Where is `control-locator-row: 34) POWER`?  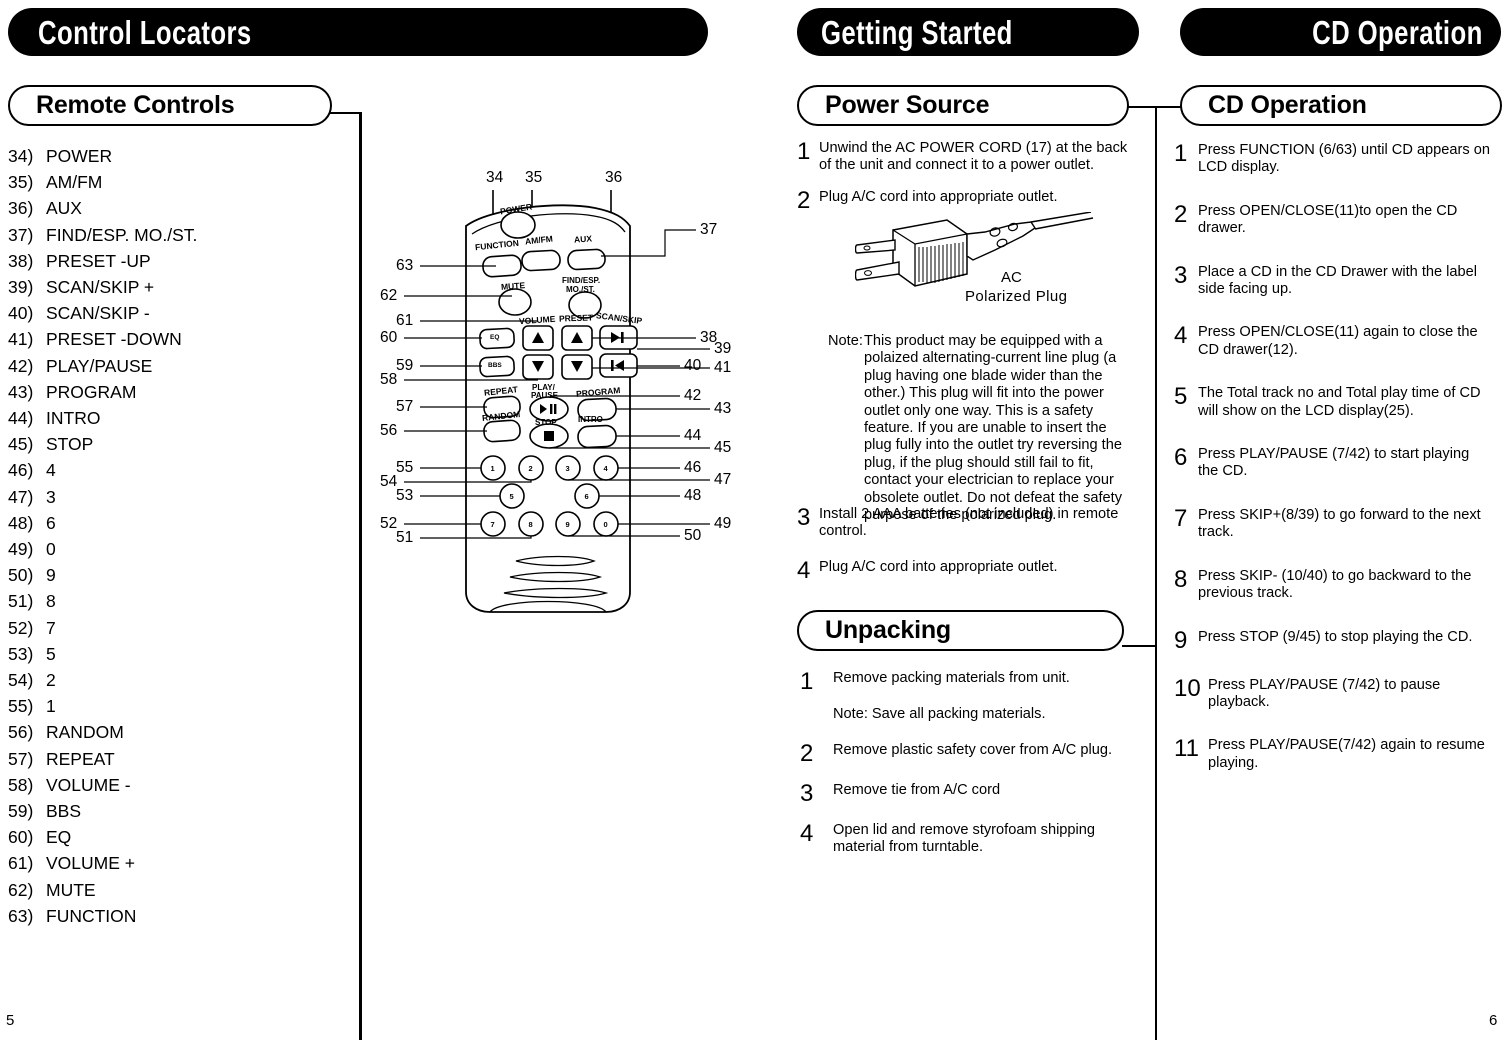
control-locator-row: 34) POWER is located at coordinates (102, 156).